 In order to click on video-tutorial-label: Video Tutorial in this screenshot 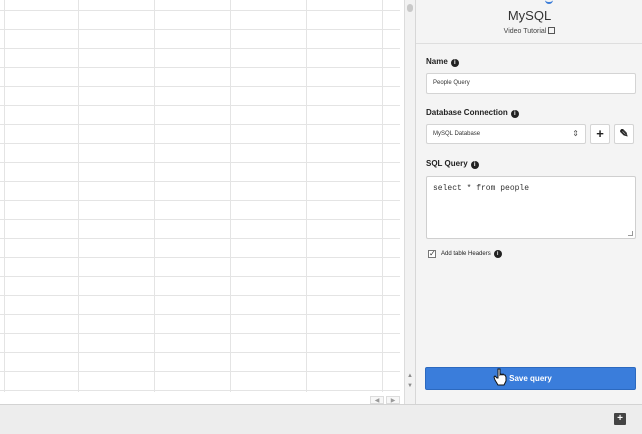, I will do `click(525, 31)`.